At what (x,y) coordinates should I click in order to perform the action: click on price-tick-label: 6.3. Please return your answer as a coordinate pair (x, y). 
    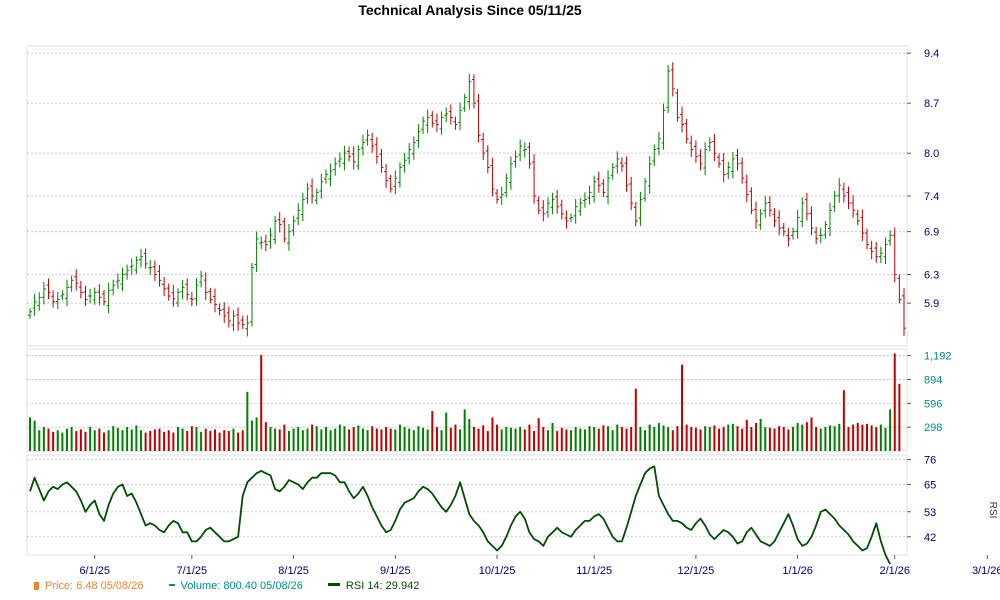
    Looking at the image, I should click on (931, 276).